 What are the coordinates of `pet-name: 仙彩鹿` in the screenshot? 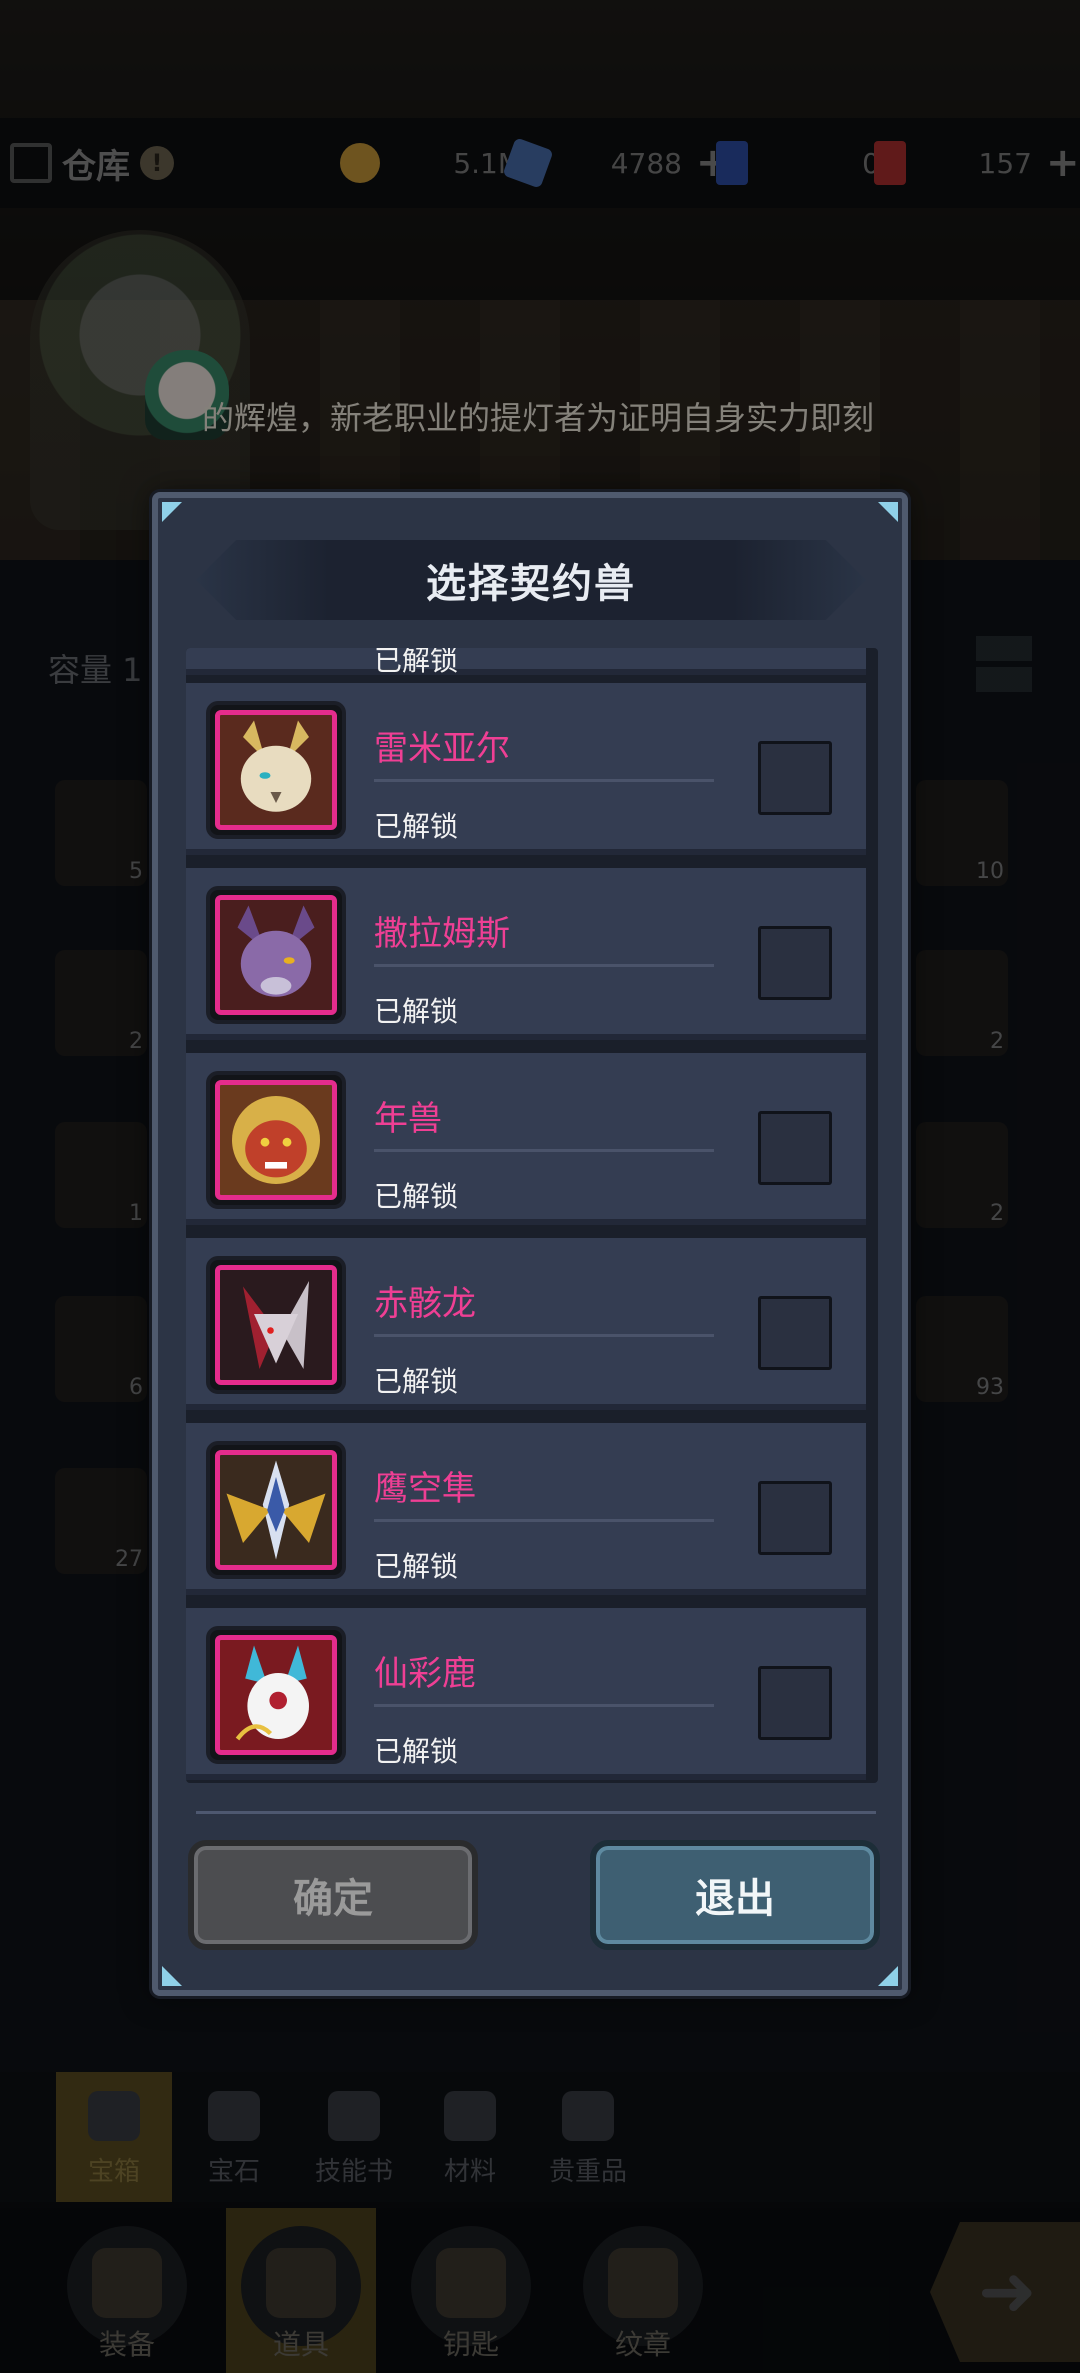 It's located at (425, 1674).